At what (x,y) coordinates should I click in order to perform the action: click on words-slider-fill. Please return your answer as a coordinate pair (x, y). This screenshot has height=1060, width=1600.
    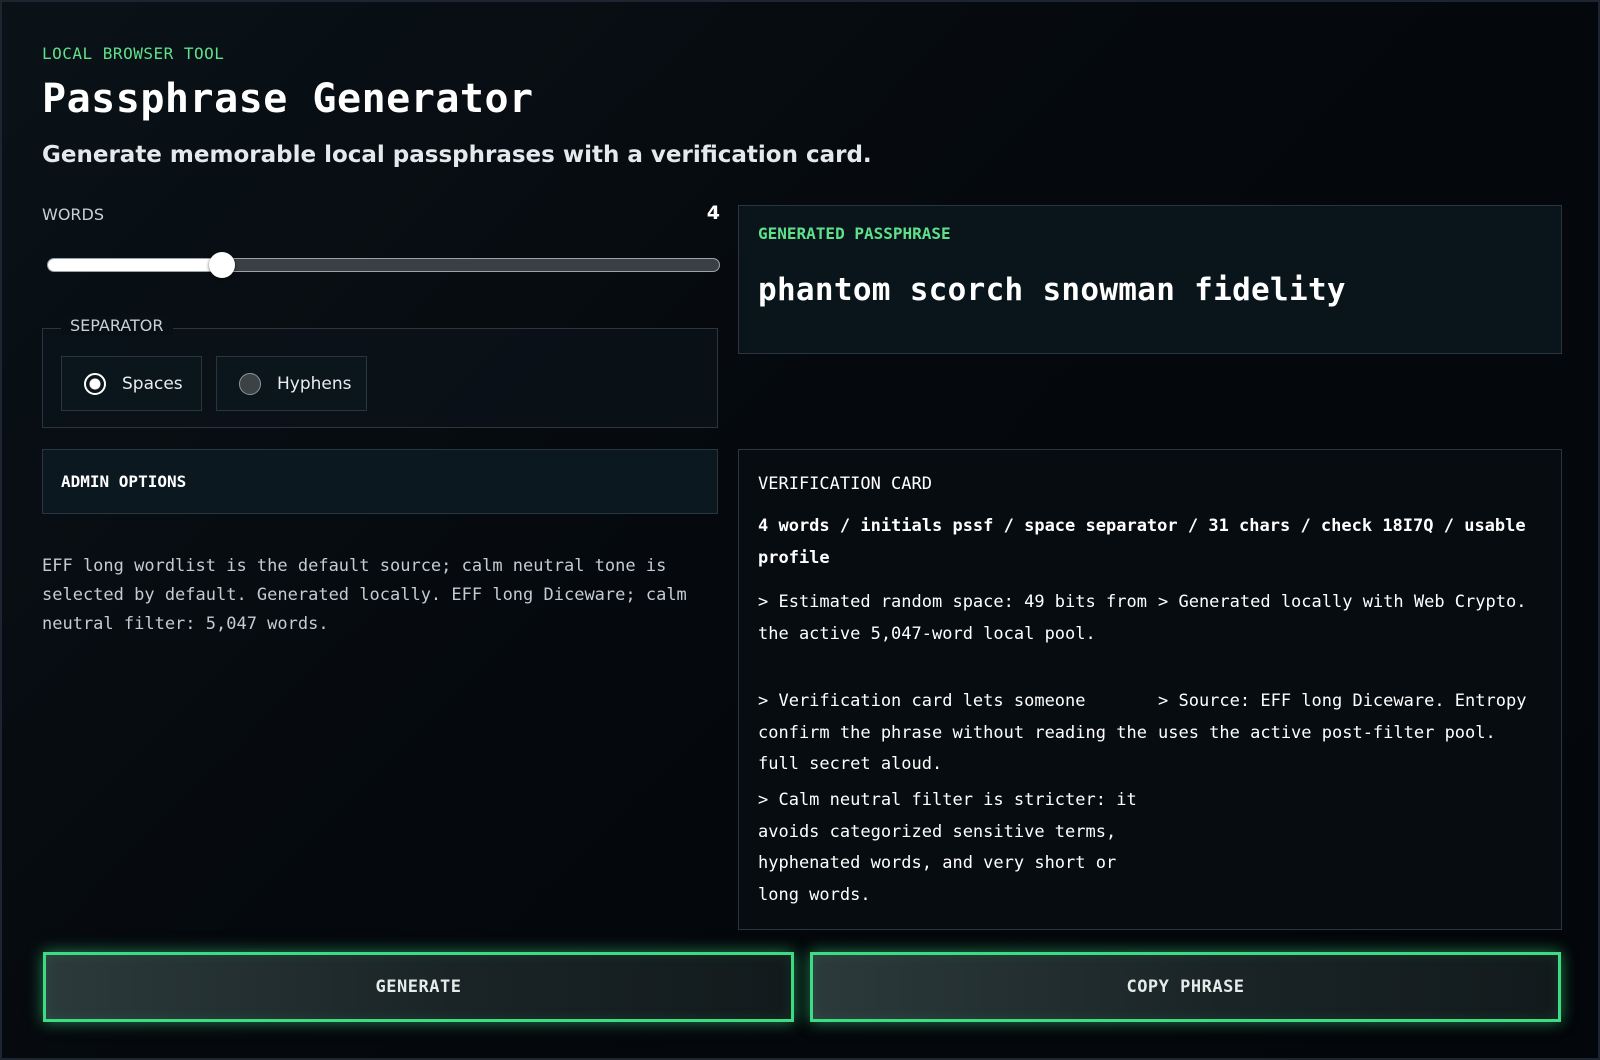
    Looking at the image, I should click on (135, 265).